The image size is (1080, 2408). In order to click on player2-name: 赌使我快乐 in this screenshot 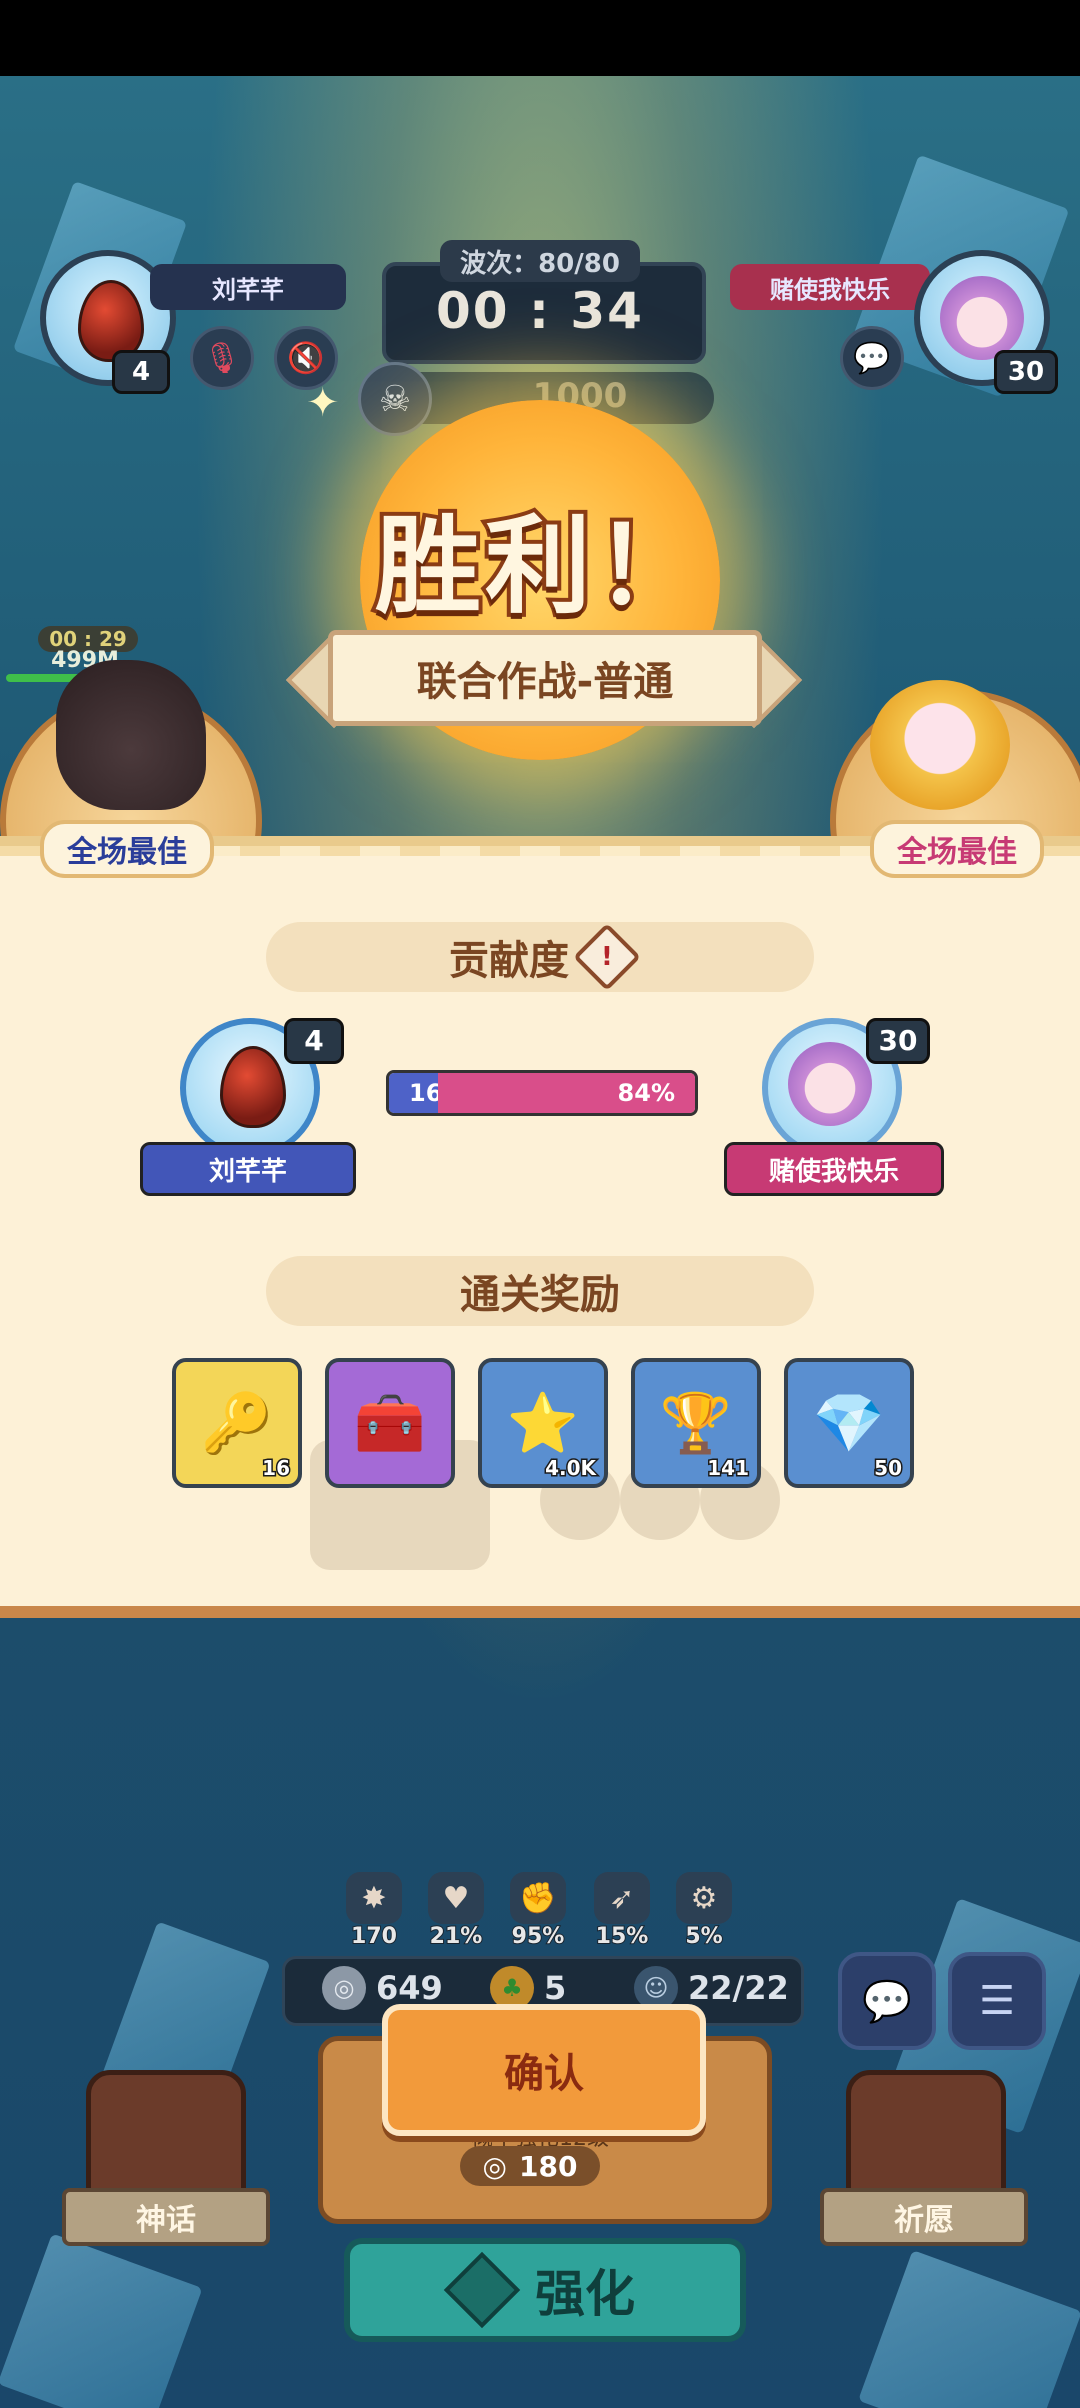, I will do `click(830, 287)`.